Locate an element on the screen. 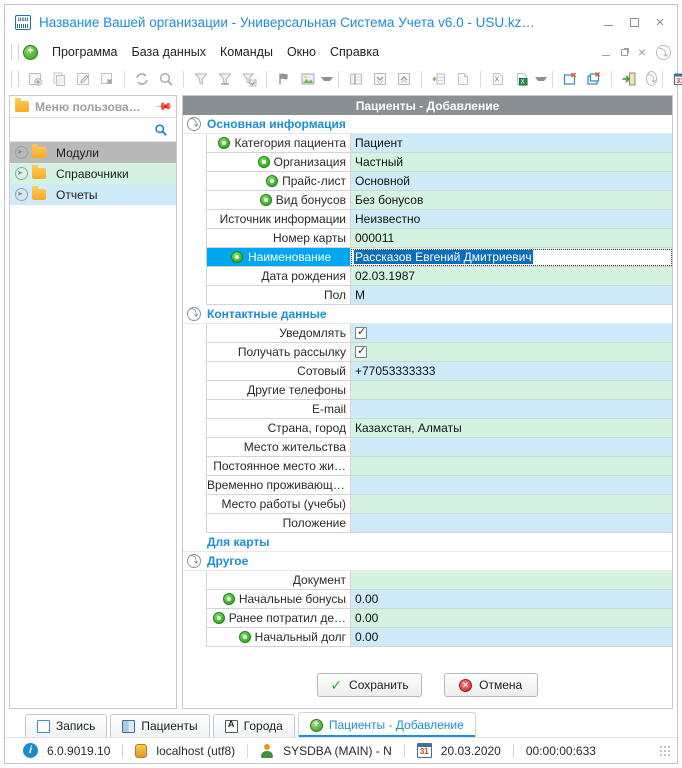  form-row: Получать рассылку is located at coordinates (439, 352).